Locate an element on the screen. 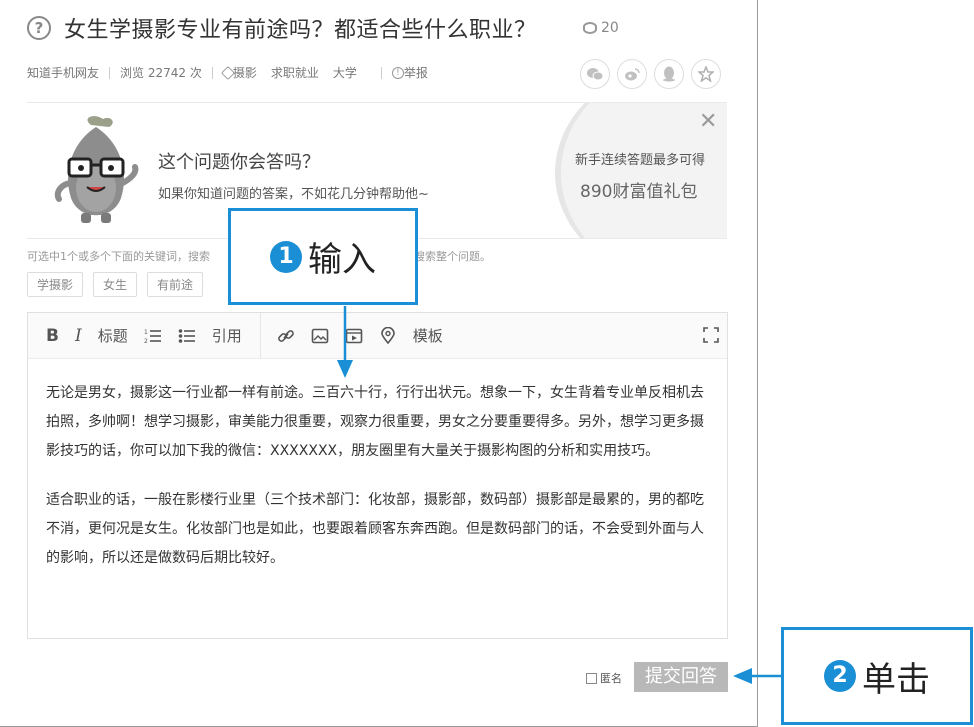 The image size is (974, 727). ordered-list-icon: 12 is located at coordinates (153, 336).